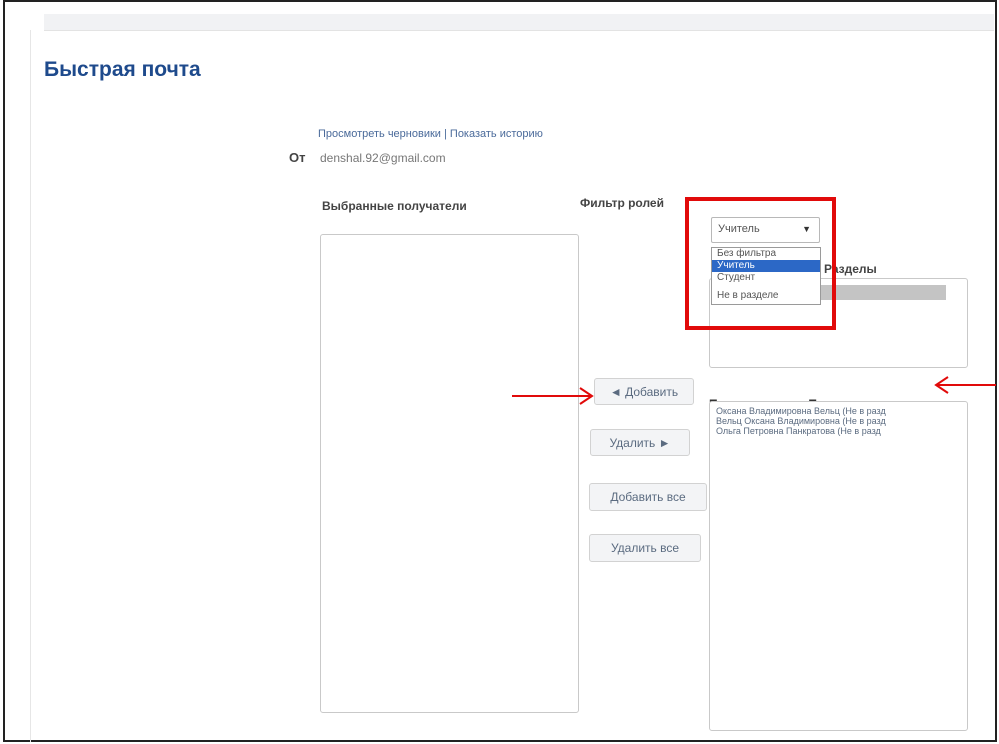 The height and width of the screenshot is (744, 999). Describe the element at coordinates (553, 396) in the screenshot. I see `annotation-arrow-right-icon` at that location.